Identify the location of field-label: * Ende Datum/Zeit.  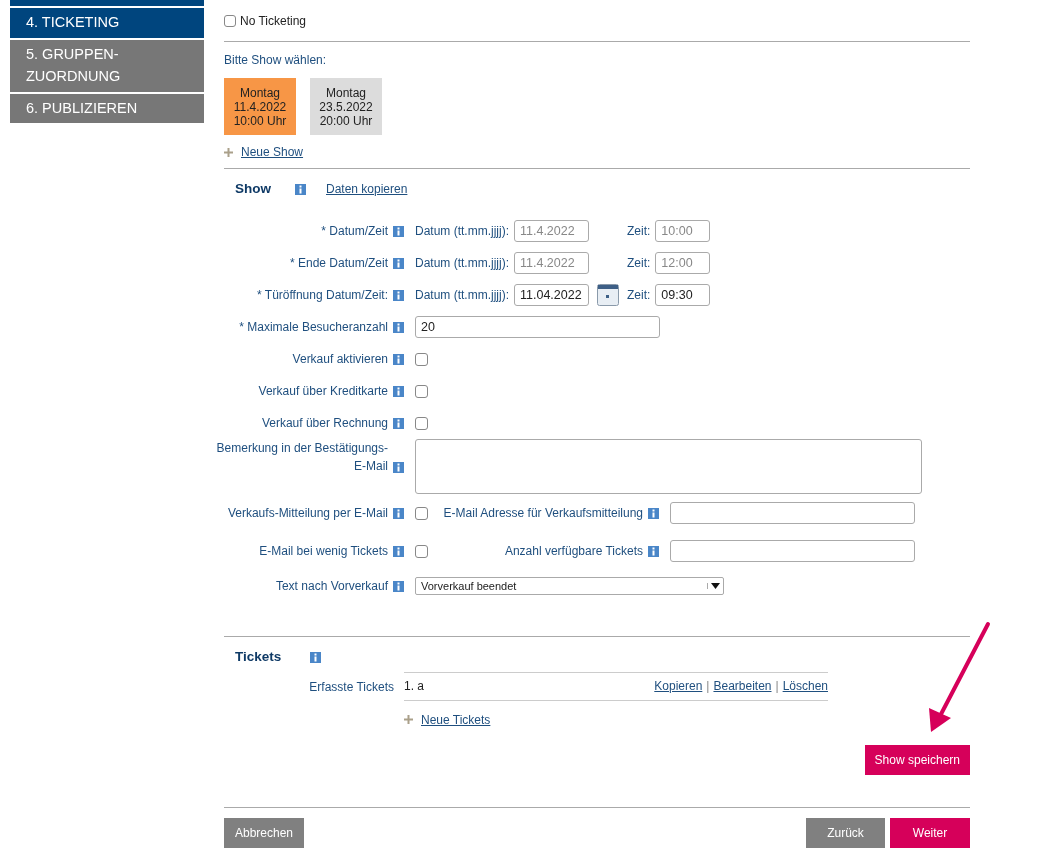
(338, 264).